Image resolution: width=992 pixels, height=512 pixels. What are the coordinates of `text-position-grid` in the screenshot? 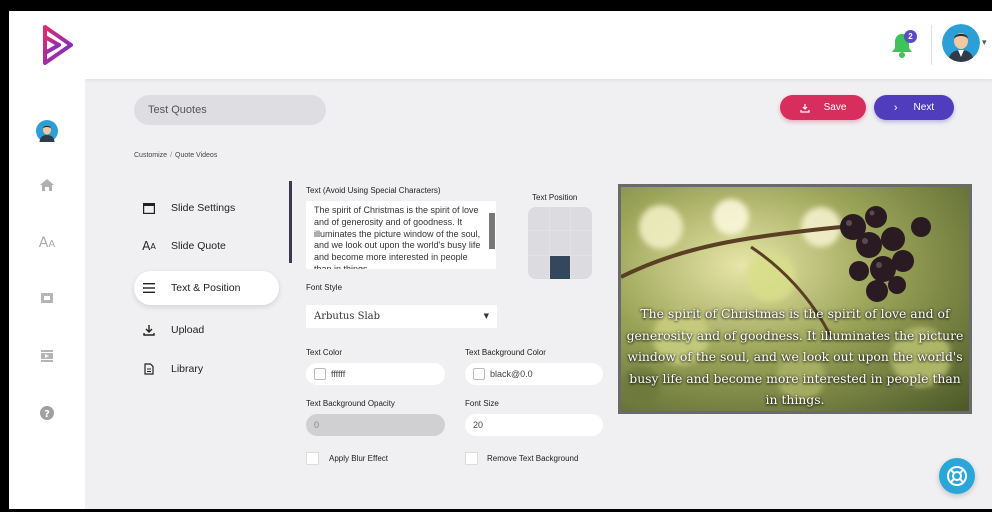 It's located at (560, 243).